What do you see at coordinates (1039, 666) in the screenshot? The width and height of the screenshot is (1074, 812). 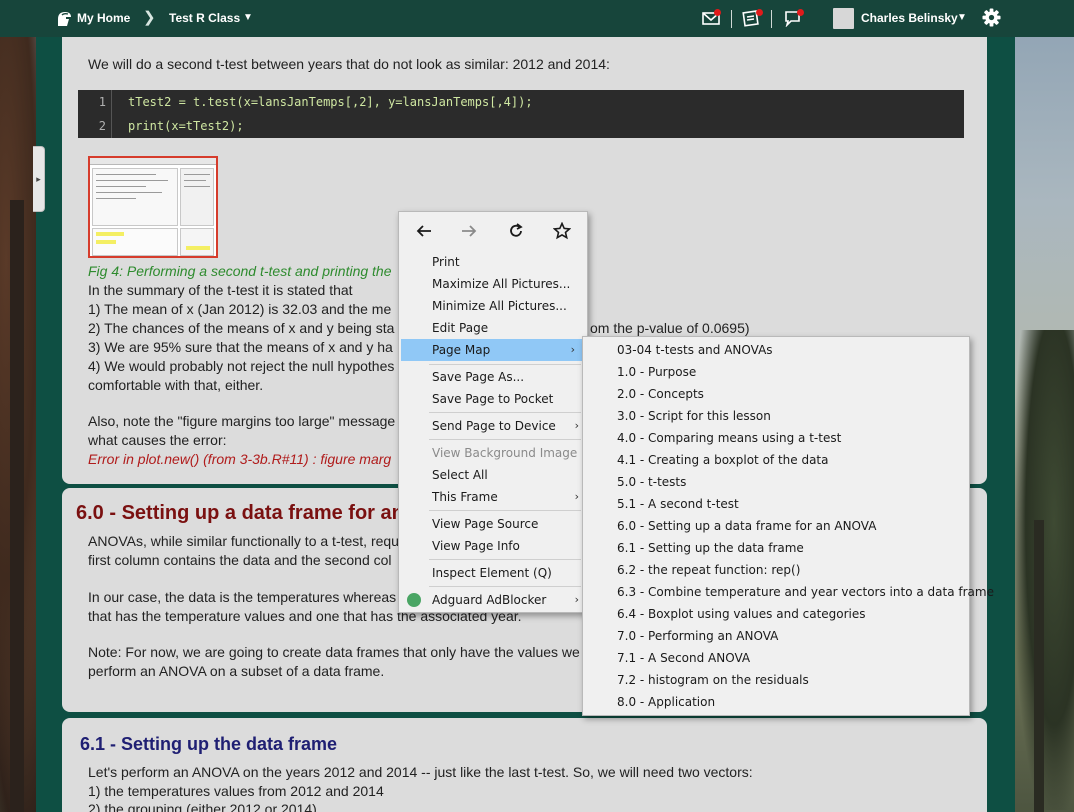 I see `tree-trunk-right` at bounding box center [1039, 666].